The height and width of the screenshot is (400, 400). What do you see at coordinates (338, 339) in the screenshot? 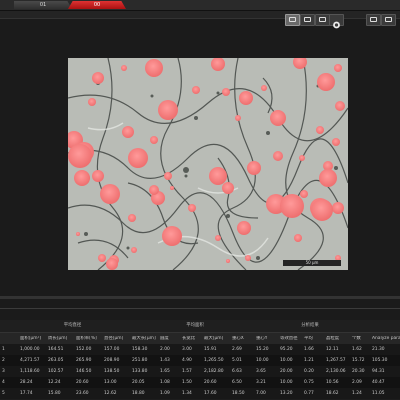
I see `column-header: 晶粒度` at bounding box center [338, 339].